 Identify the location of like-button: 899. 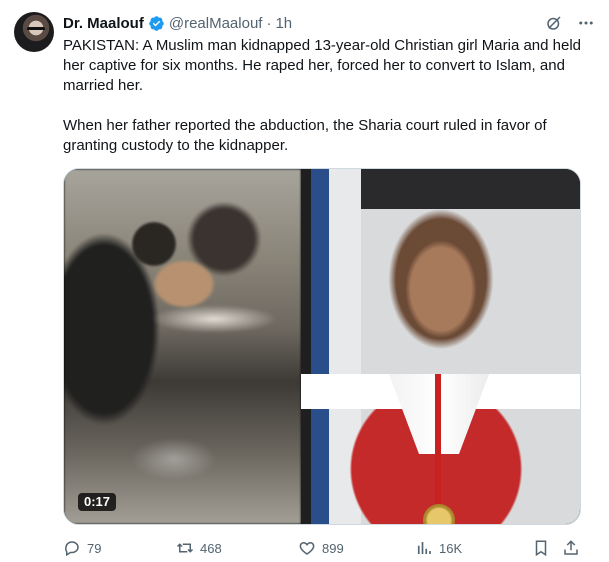
(321, 548).